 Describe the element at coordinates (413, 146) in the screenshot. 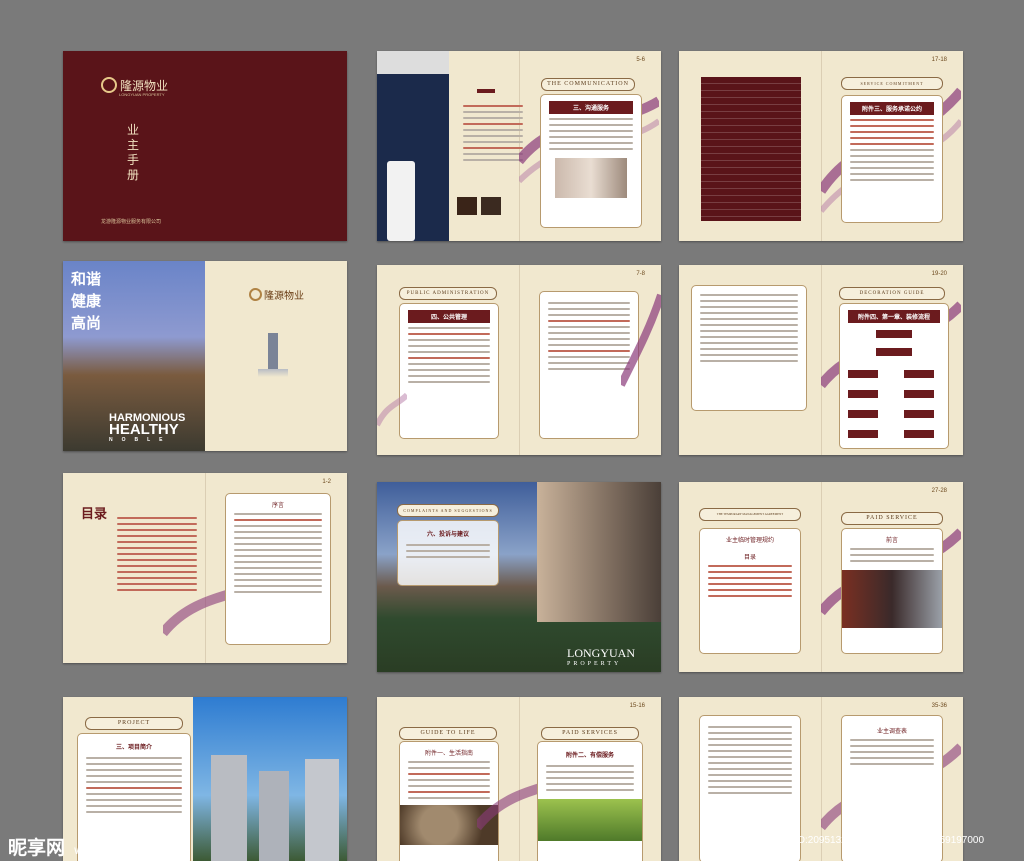

I see `suit-man-photo` at that location.